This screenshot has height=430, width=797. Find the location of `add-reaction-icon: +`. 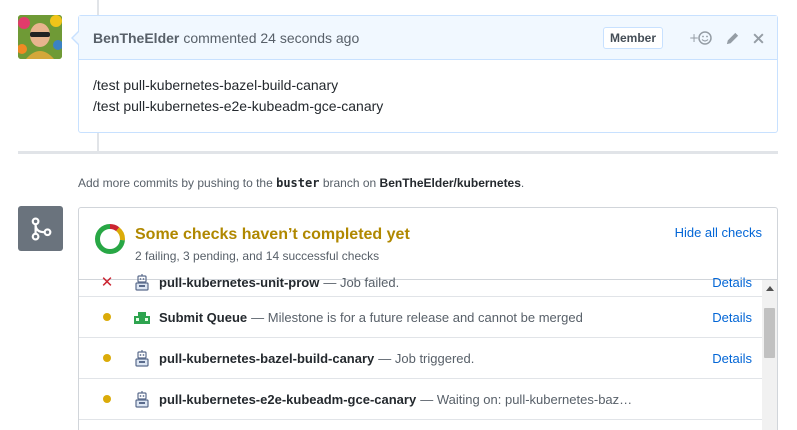

add-reaction-icon: + is located at coordinates (701, 38).